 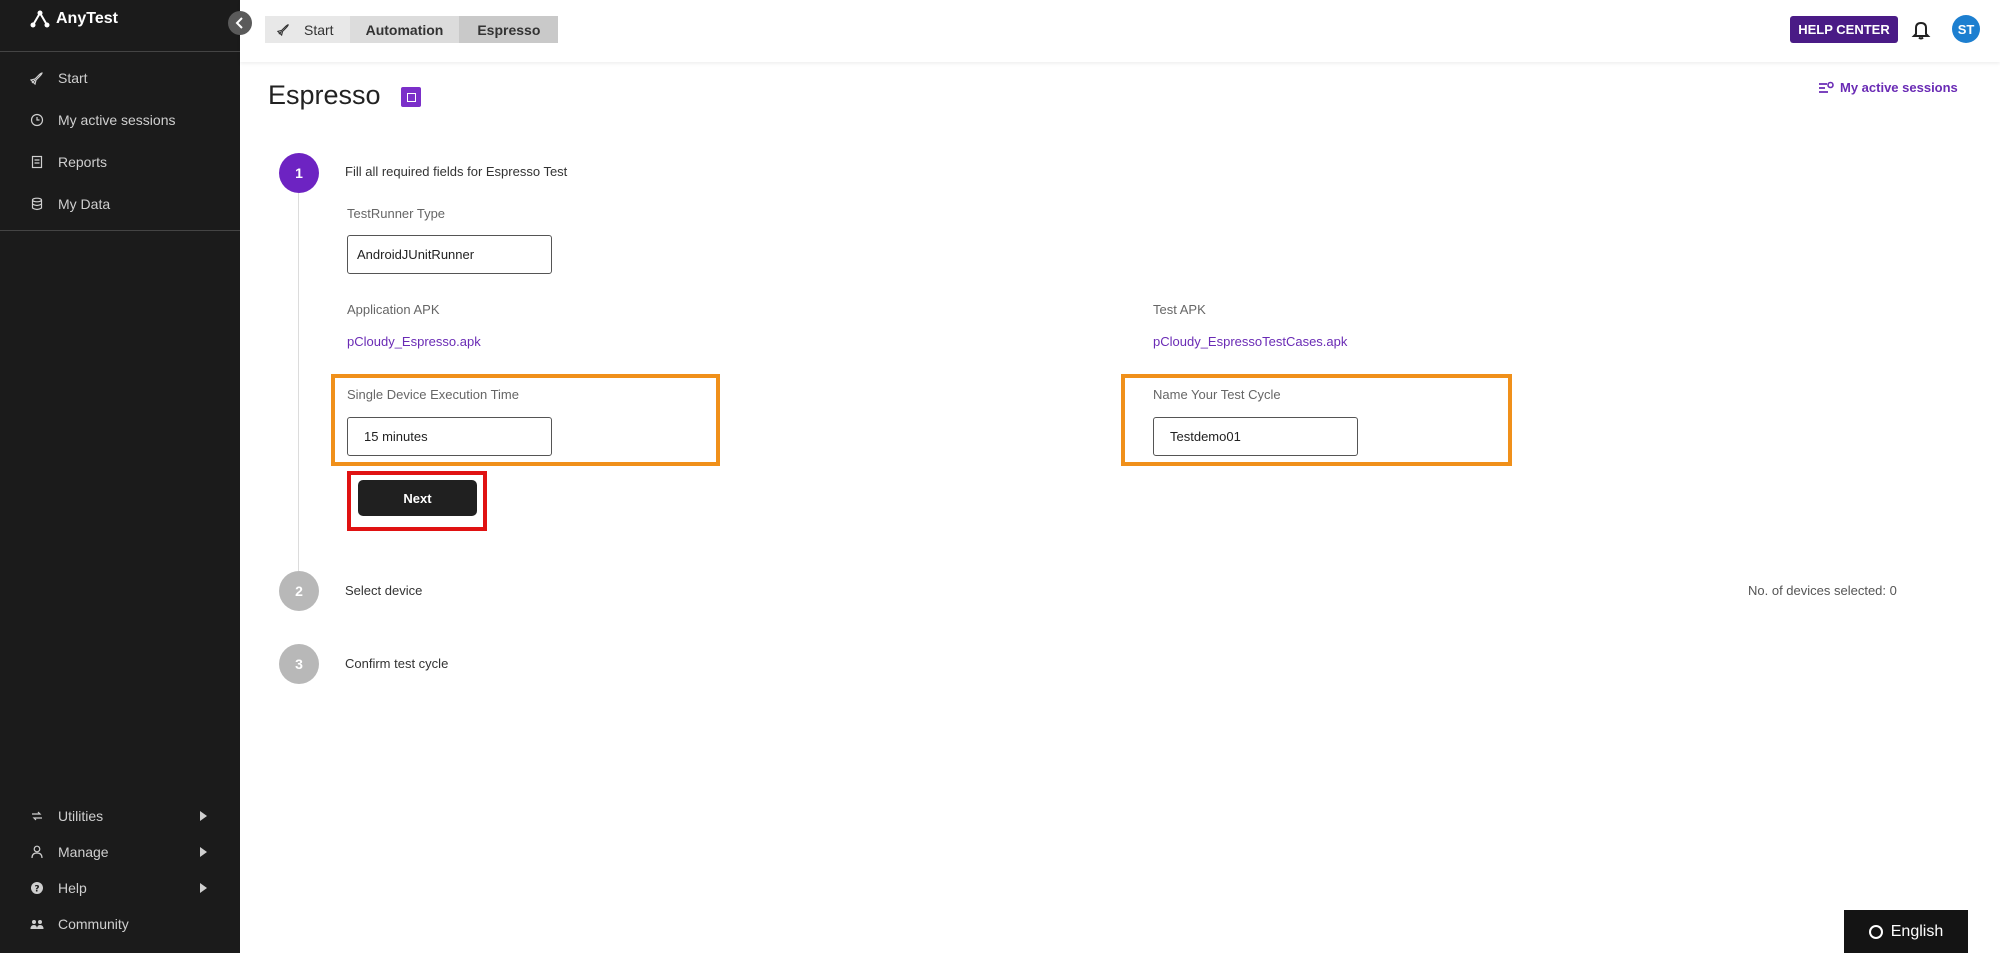 I want to click on sidebar-item-start: Start, so click(x=59, y=78).